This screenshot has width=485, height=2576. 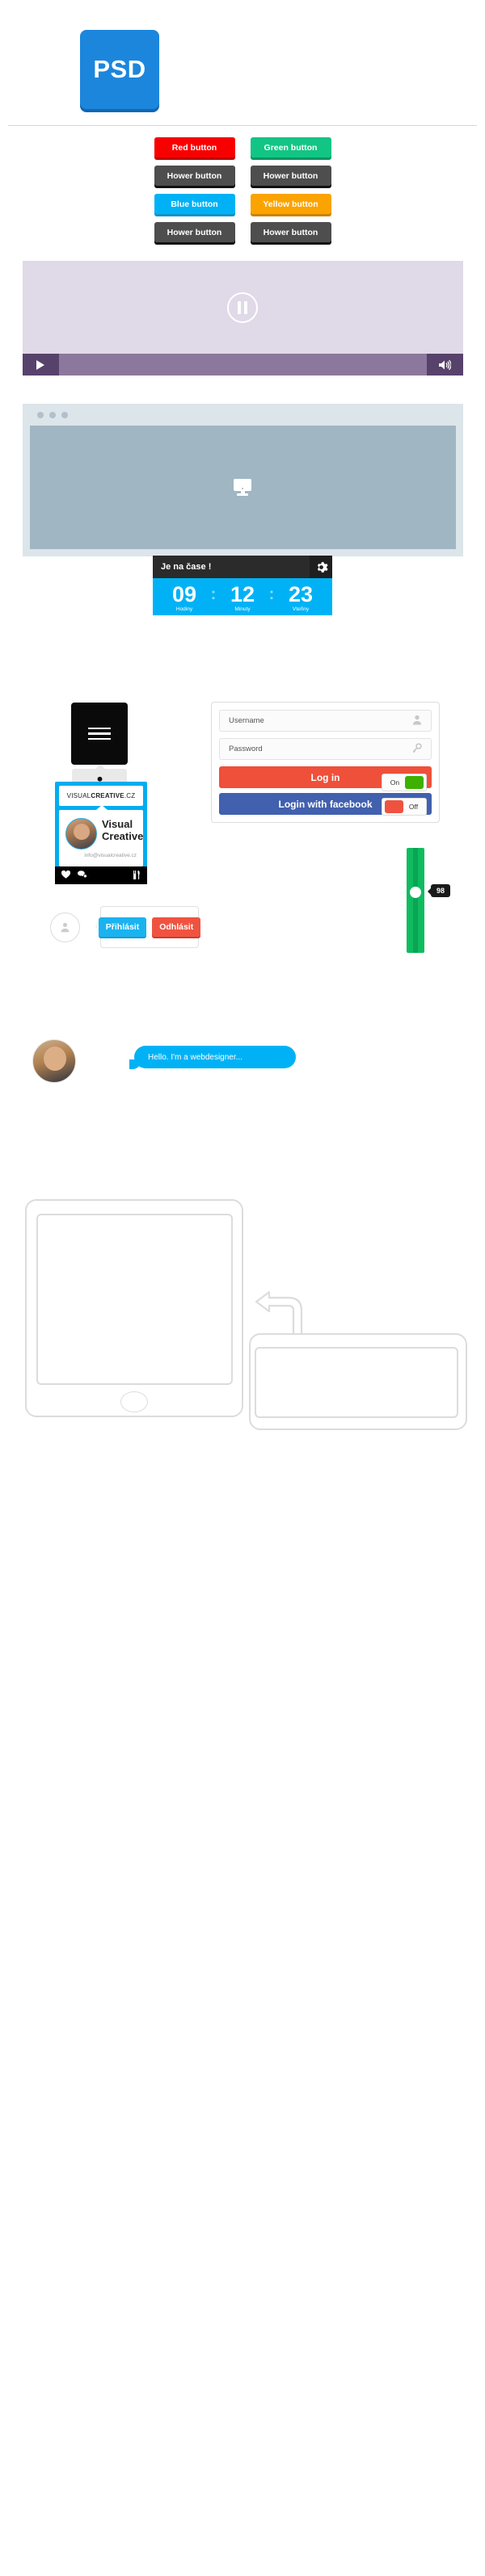 What do you see at coordinates (394, 806) in the screenshot?
I see `toggle-off-knob` at bounding box center [394, 806].